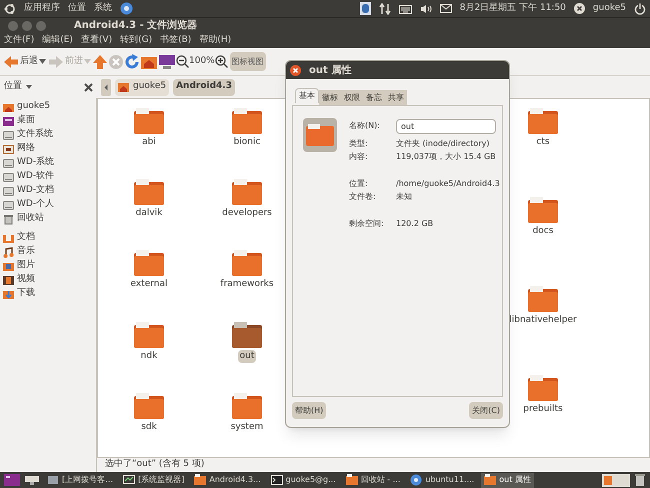 The width and height of the screenshot is (650, 488). I want to click on clock-text: 8月2日星期五 下午 11:50, so click(513, 9).